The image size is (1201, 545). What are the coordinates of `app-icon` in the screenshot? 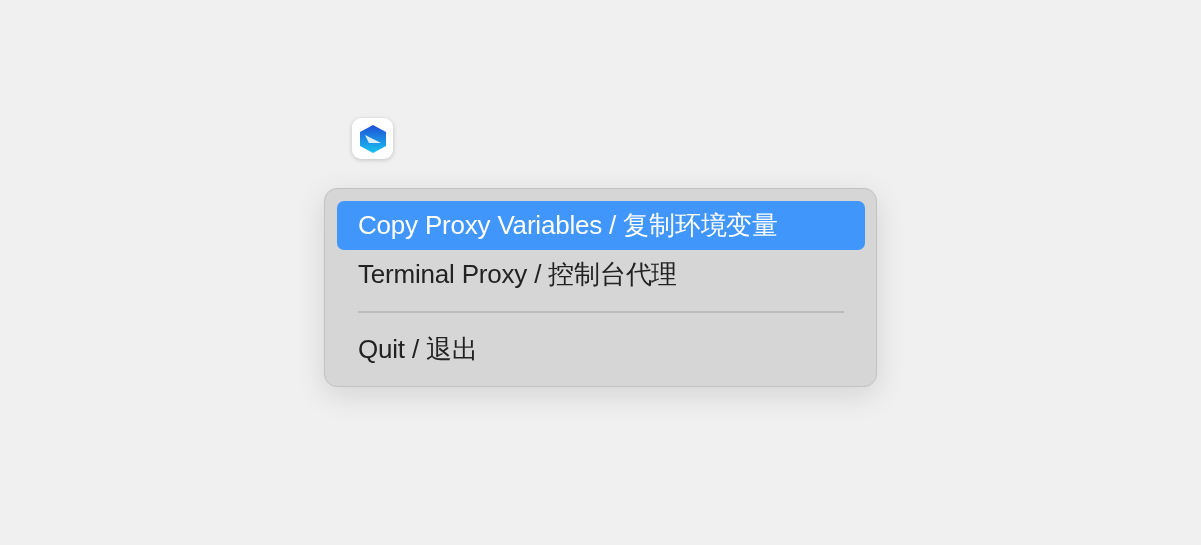 It's located at (372, 138).